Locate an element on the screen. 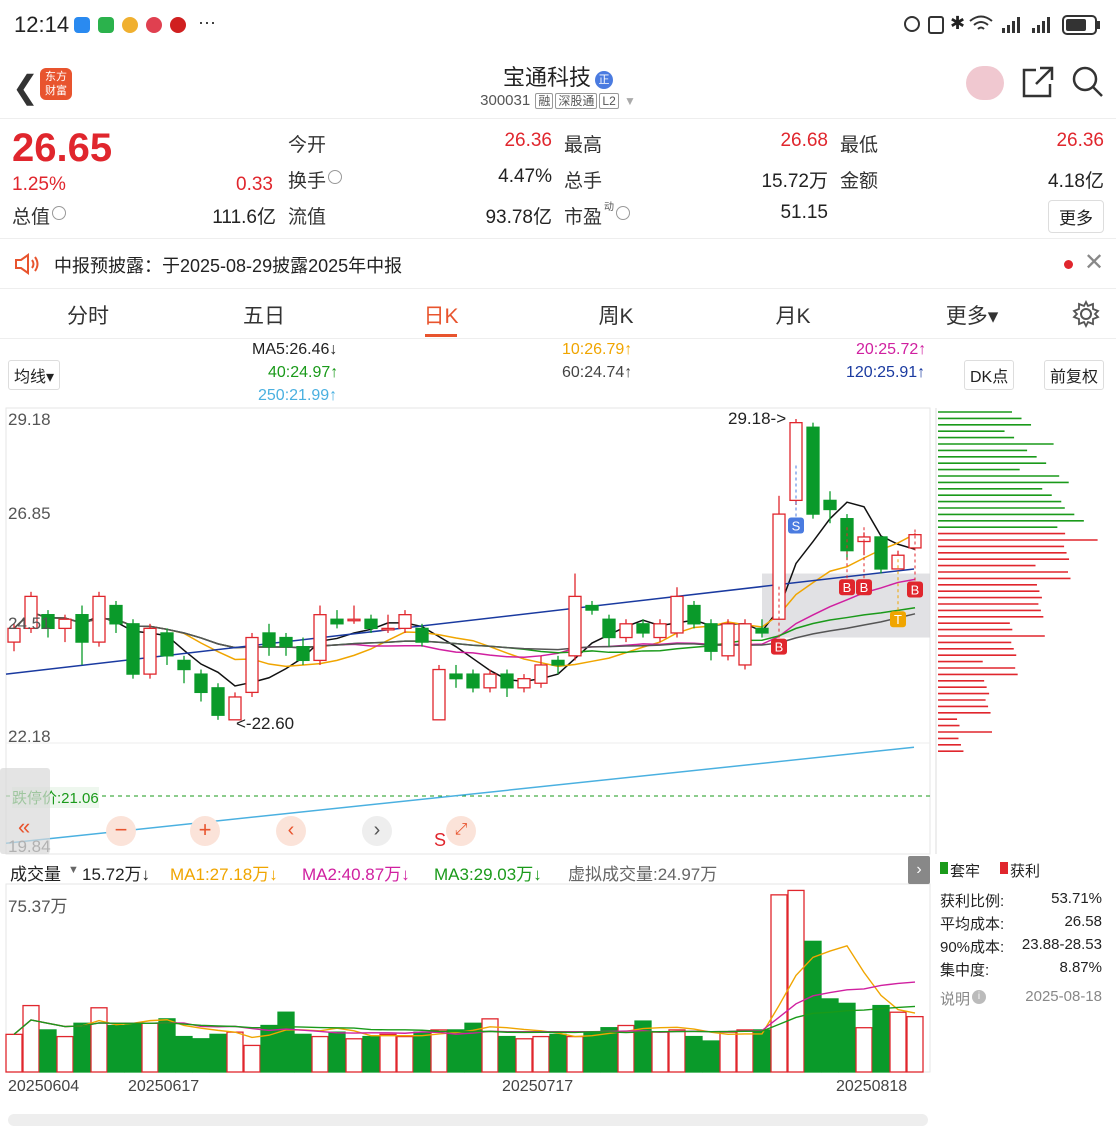 The width and height of the screenshot is (1116, 1130). chip-note-label: 说明 is located at coordinates (955, 998).